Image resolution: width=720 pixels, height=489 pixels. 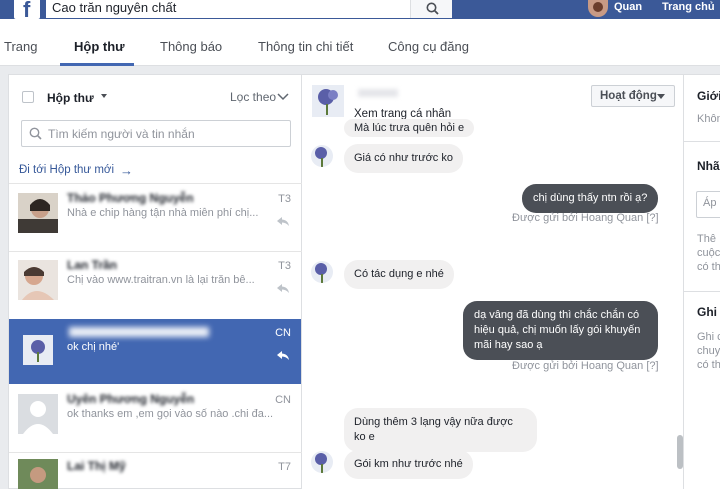 I want to click on notes-heading: Ghi c, so click(x=708, y=312).